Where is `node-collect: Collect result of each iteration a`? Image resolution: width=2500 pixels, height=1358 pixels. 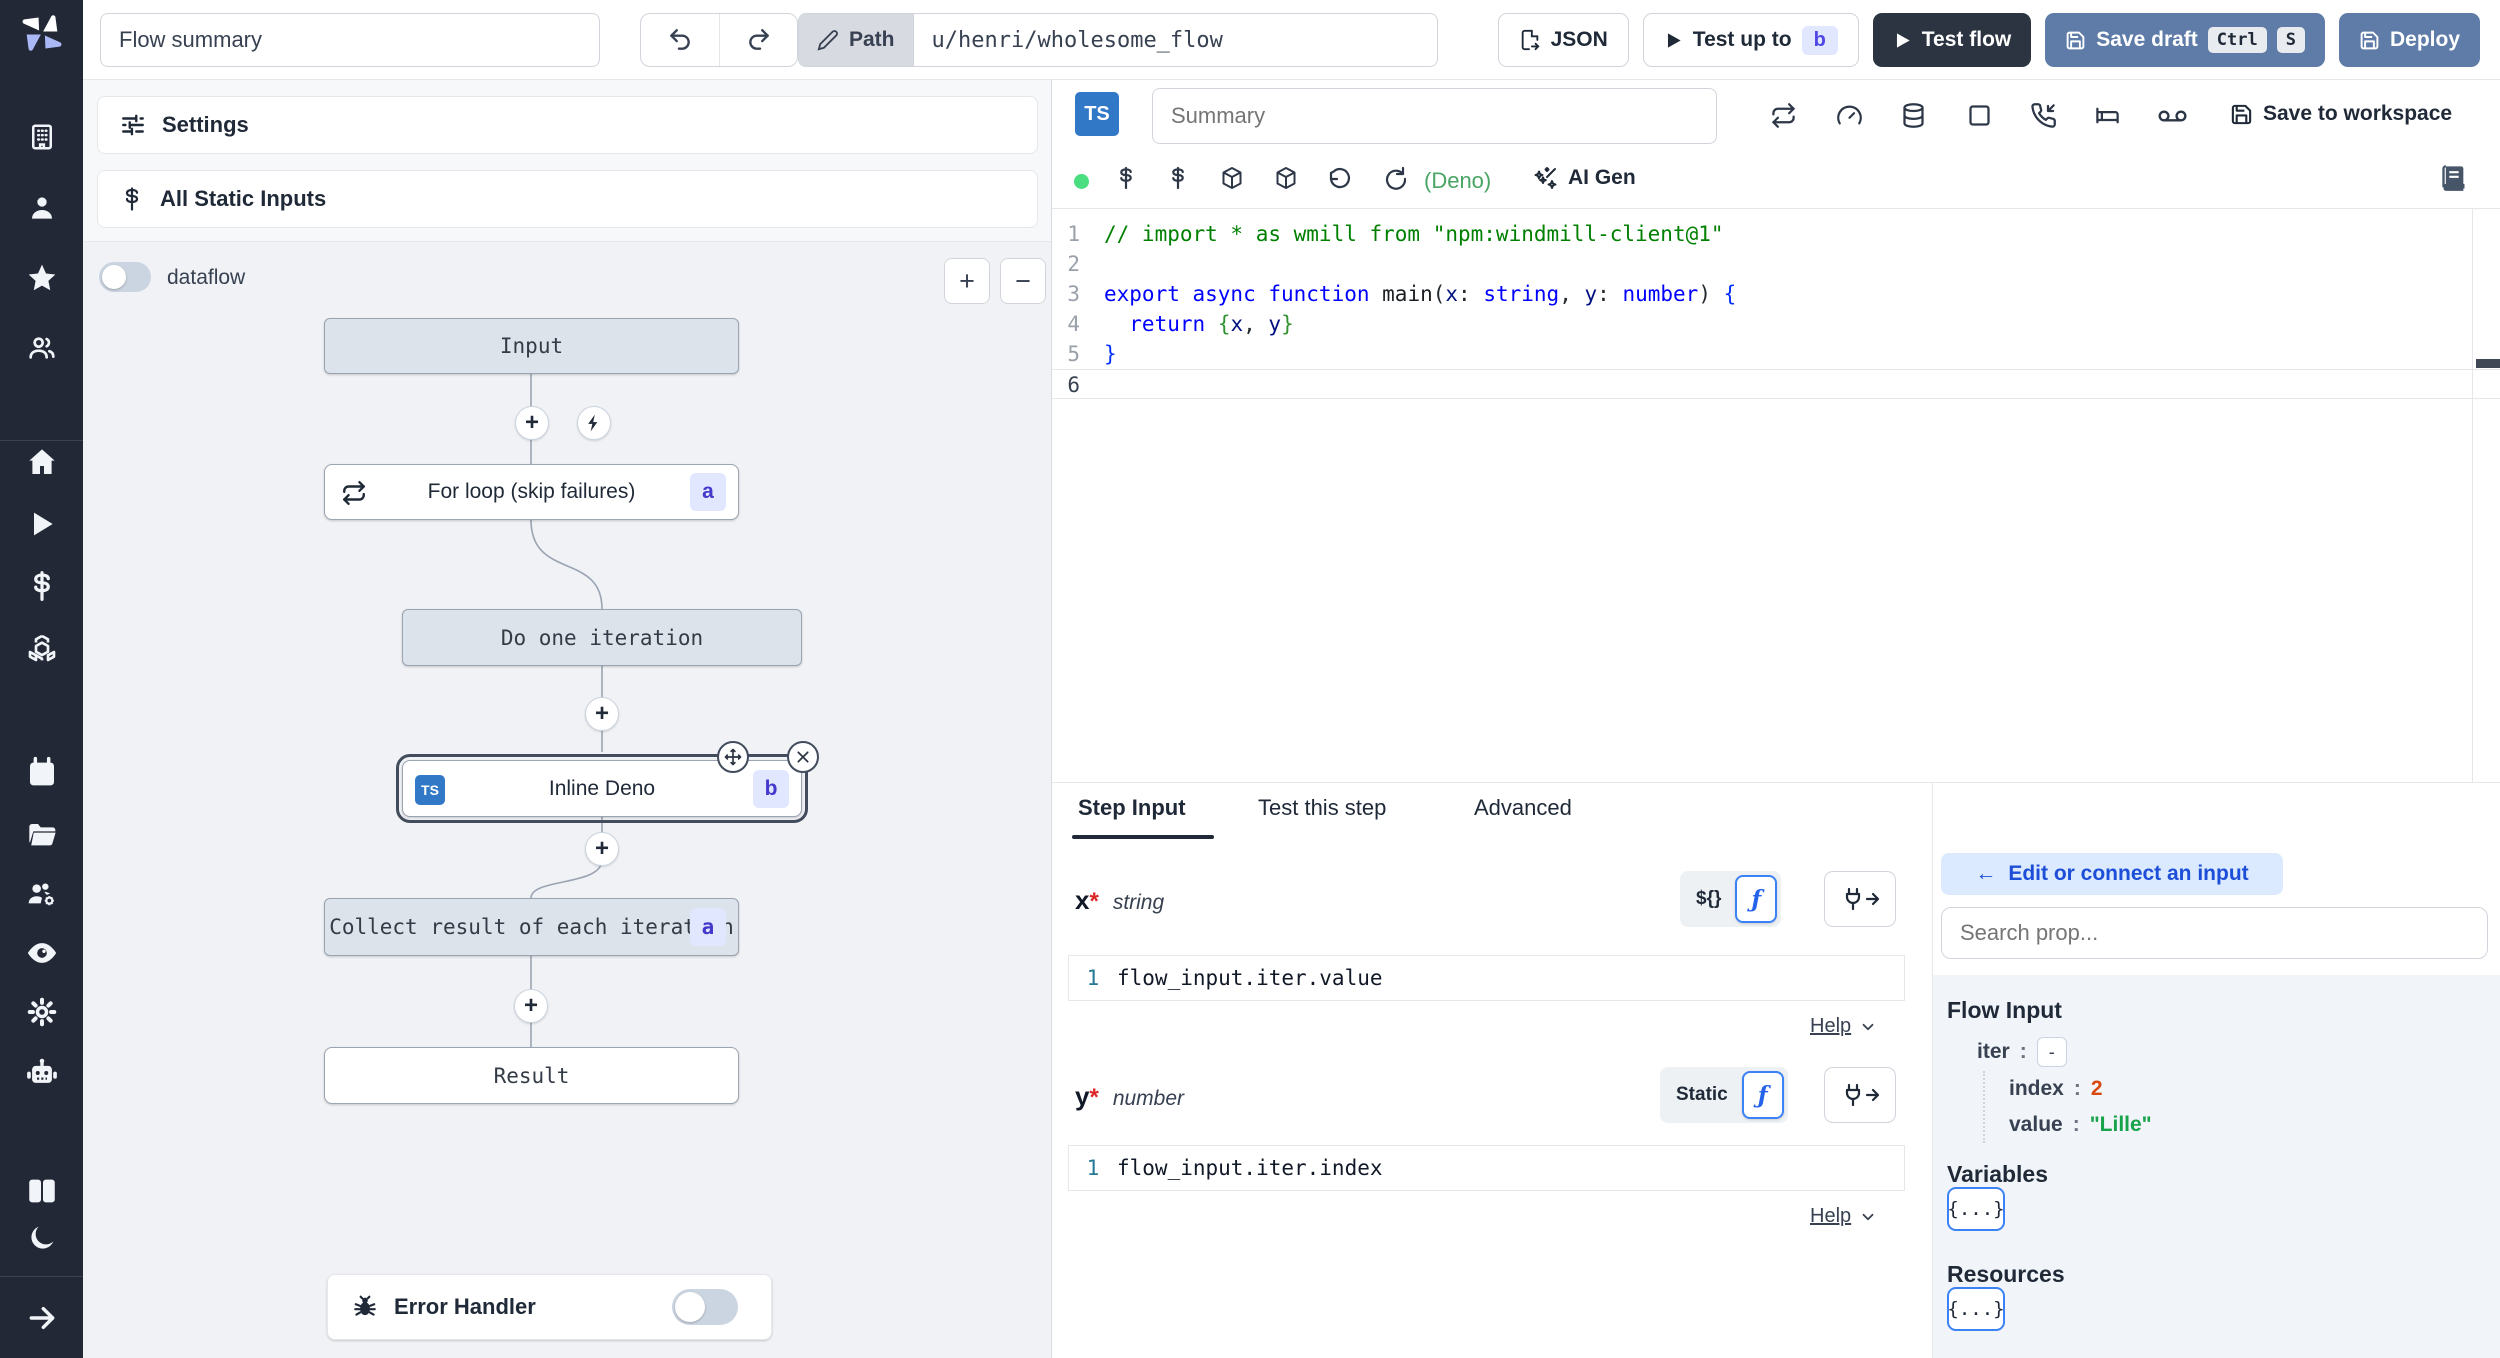 node-collect: Collect result of each iteration a is located at coordinates (531, 927).